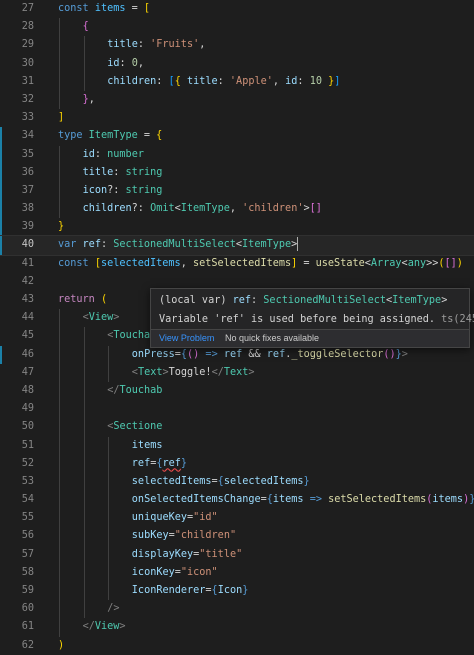 This screenshot has width=474, height=655. Describe the element at coordinates (237, 27) in the screenshot. I see `code-line: 28 {` at that location.